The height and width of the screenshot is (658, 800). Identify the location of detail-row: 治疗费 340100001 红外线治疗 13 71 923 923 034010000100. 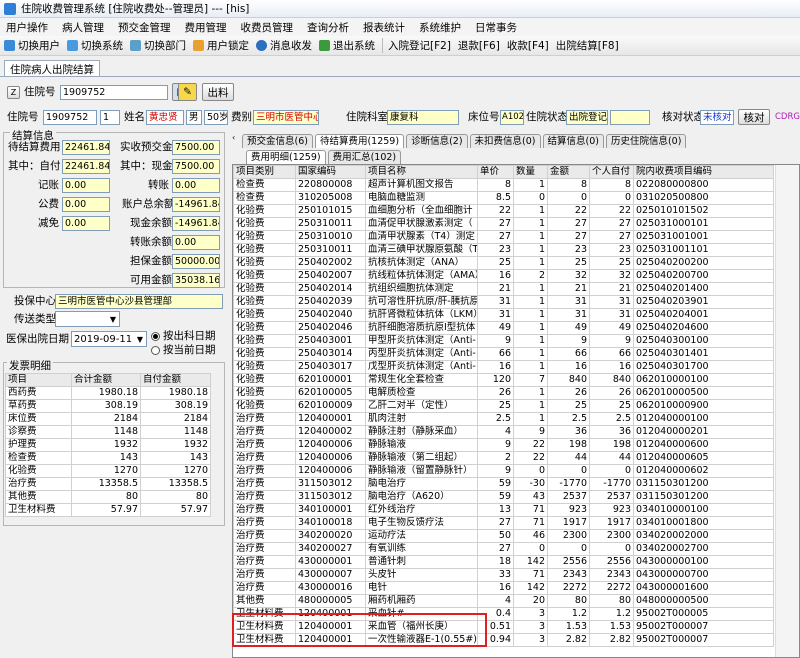
(503, 510).